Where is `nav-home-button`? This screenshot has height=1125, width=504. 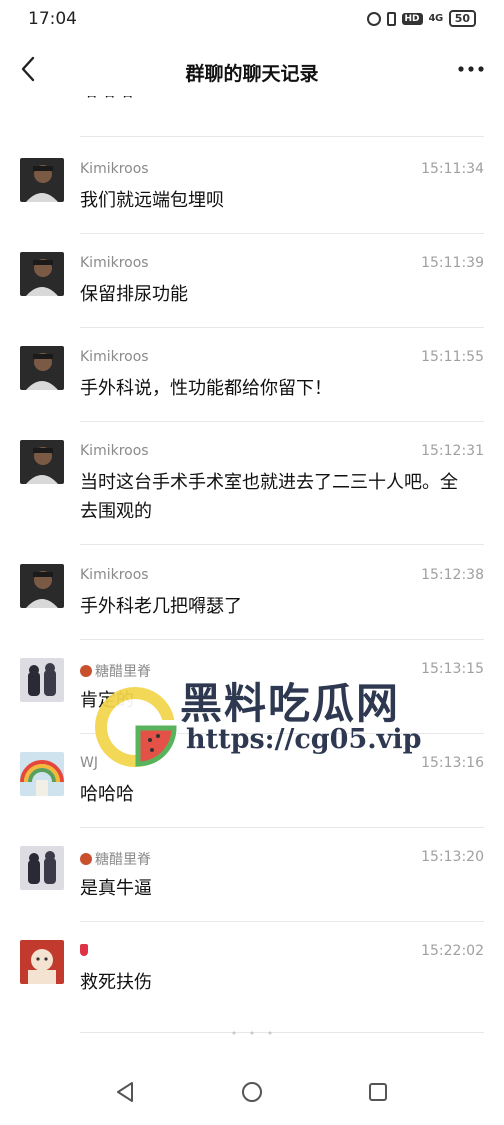 nav-home-button is located at coordinates (252, 1092).